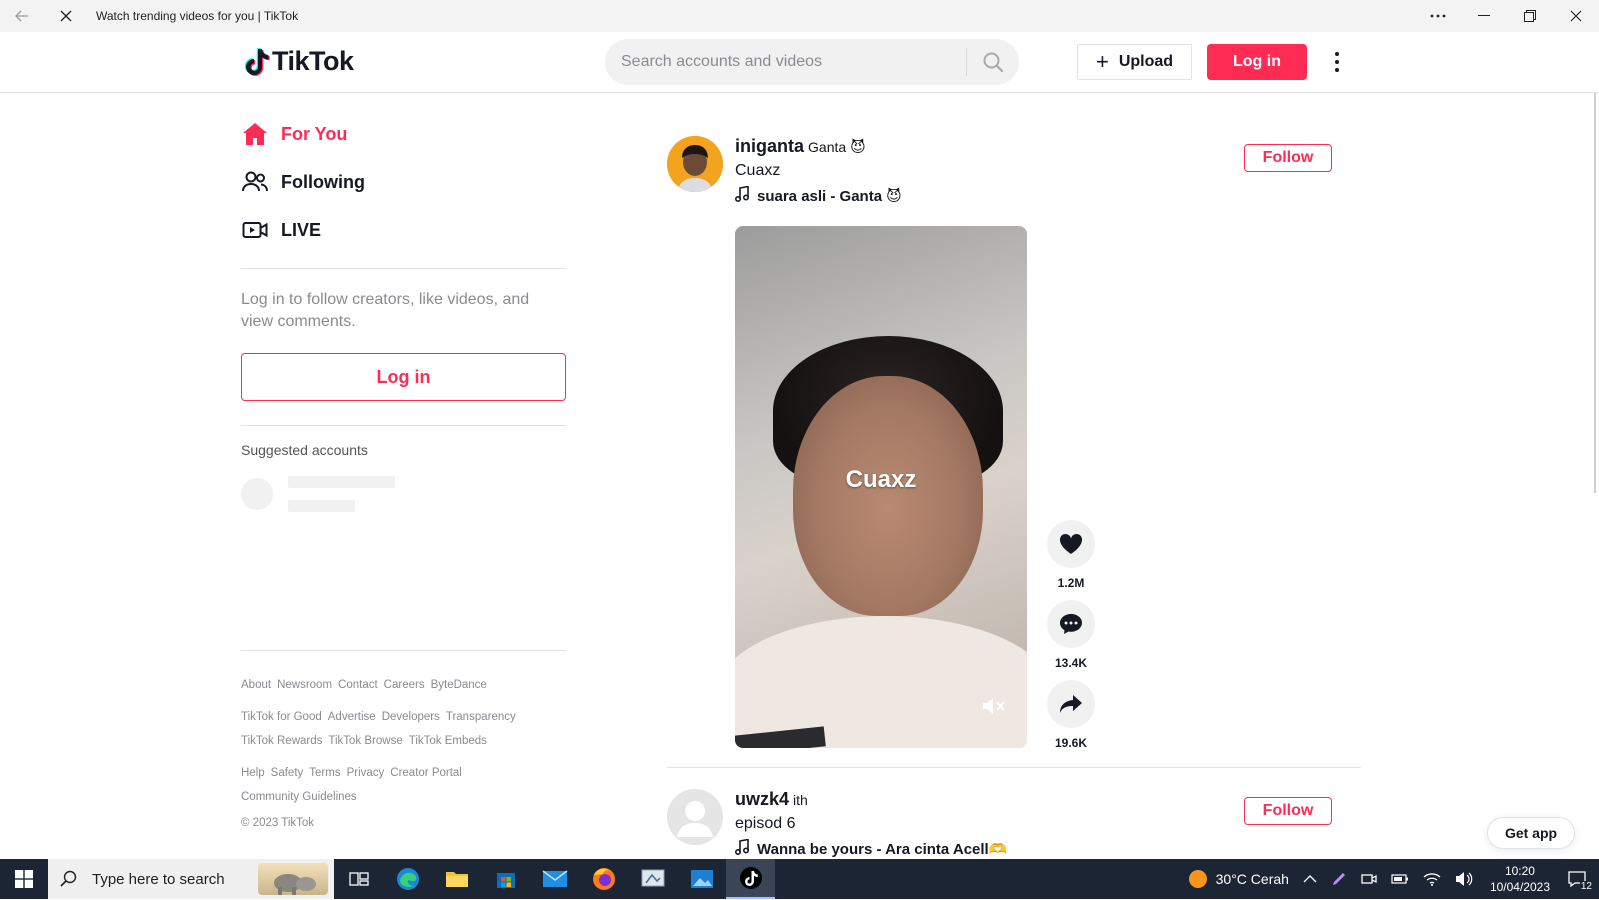 The height and width of the screenshot is (900, 1599). I want to click on like-count: 1.2M, so click(1071, 583).